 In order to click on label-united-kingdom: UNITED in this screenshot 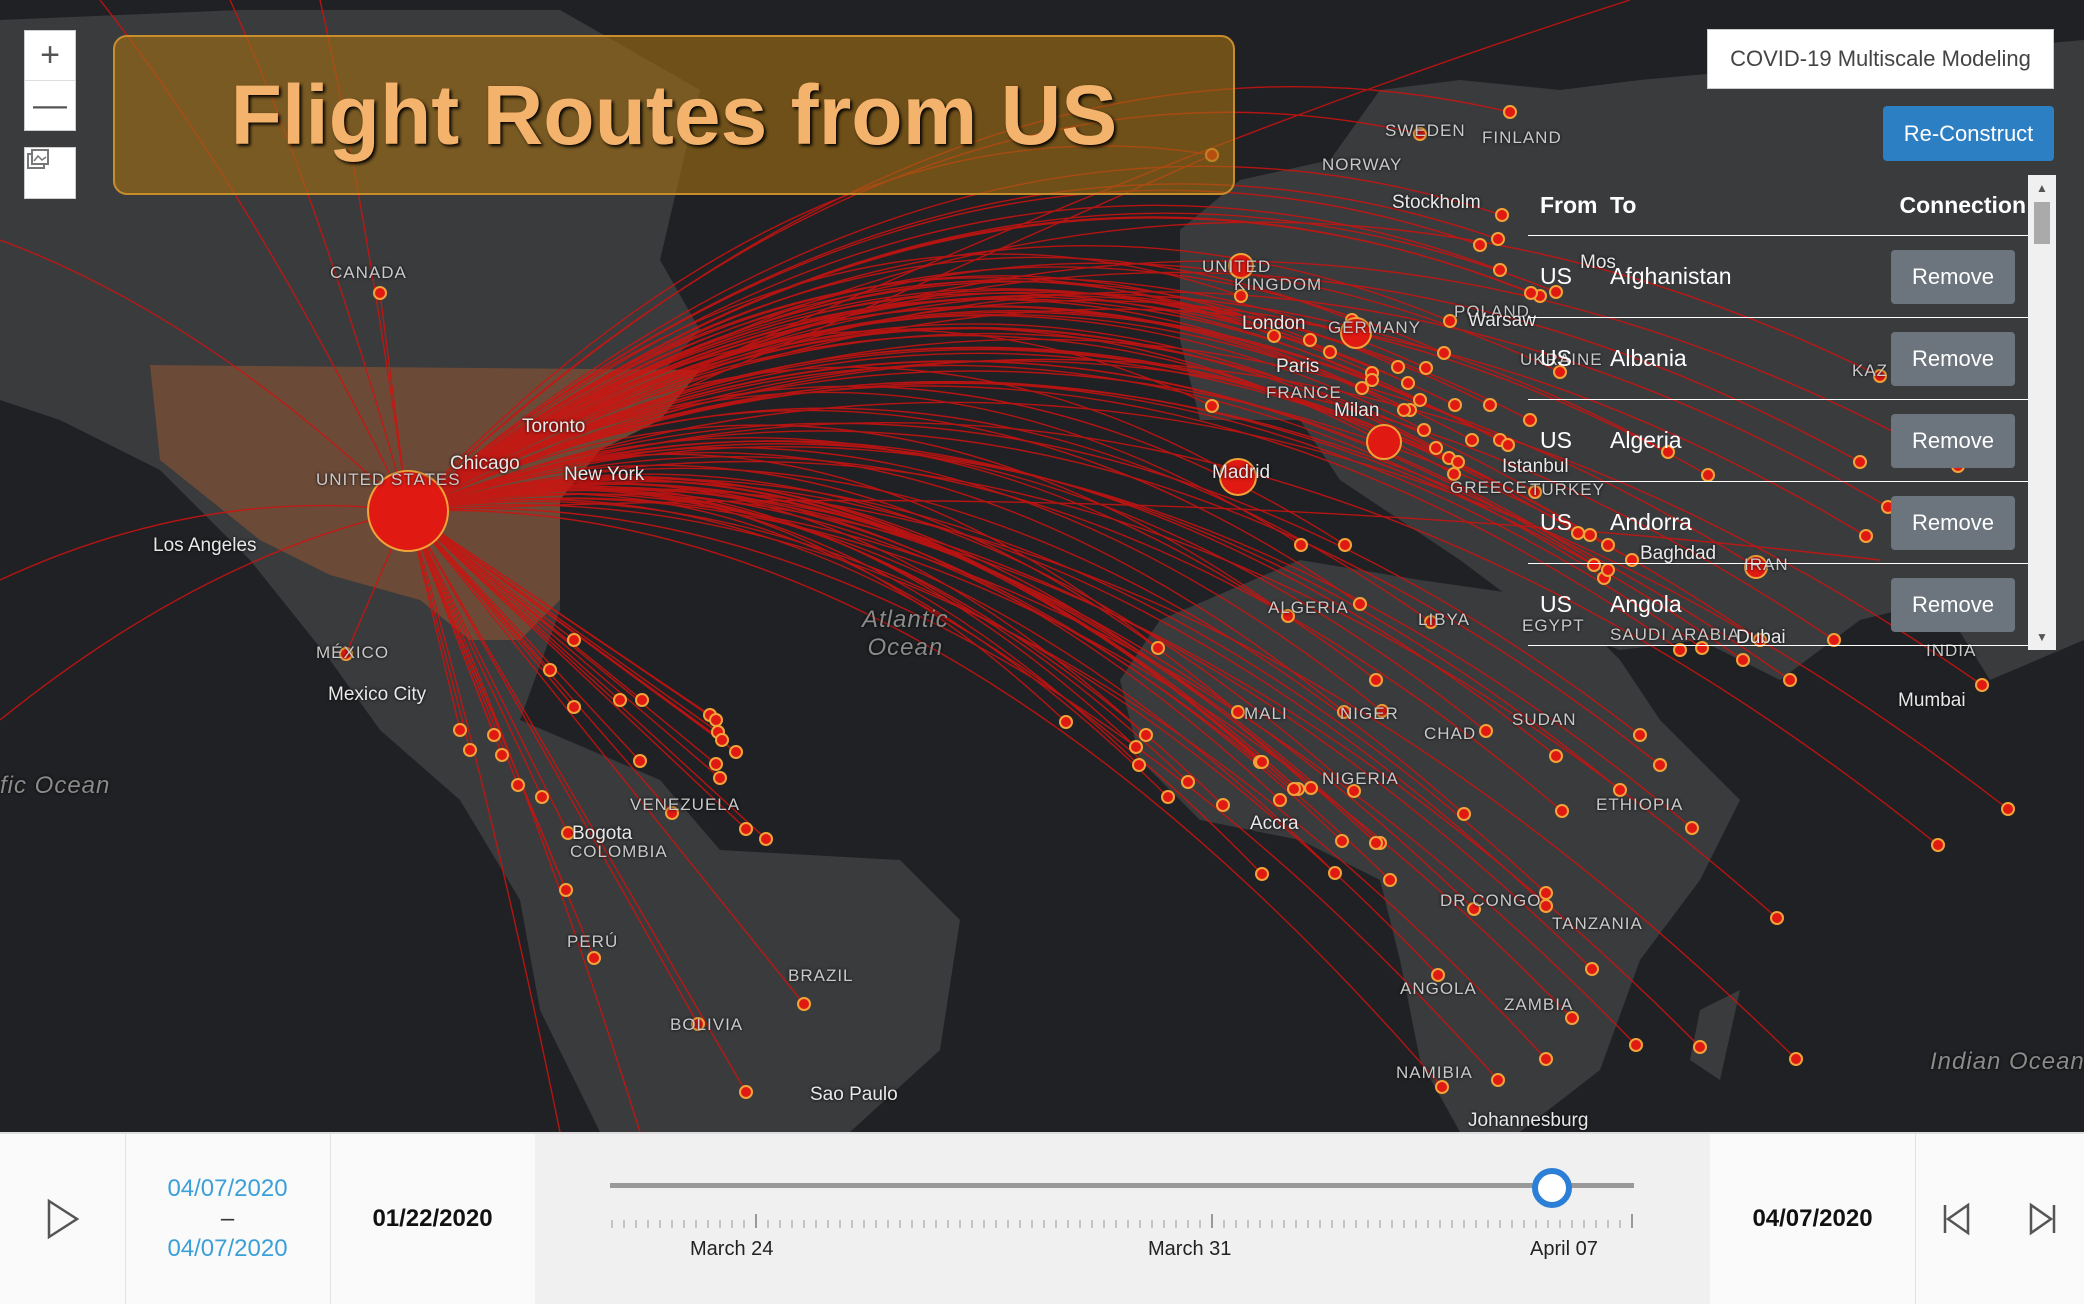, I will do `click(1237, 266)`.